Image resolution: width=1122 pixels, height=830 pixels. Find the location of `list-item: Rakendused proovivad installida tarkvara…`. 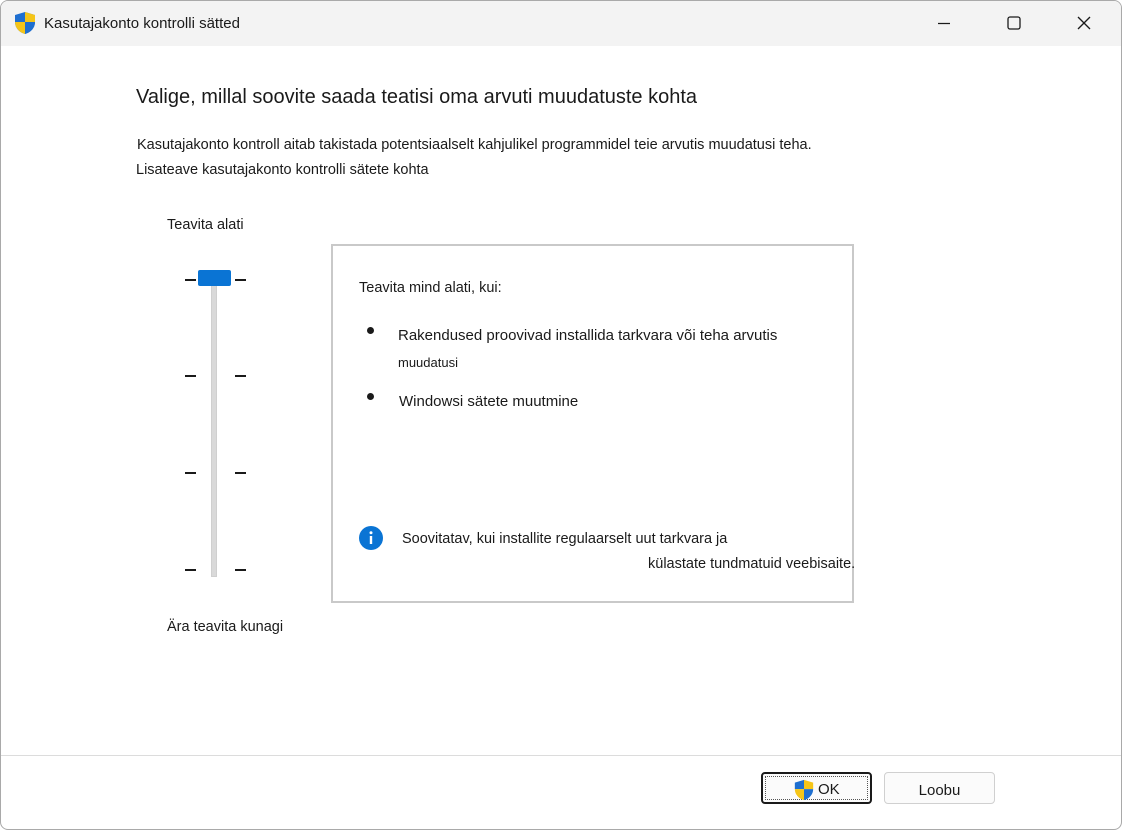

list-item: Rakendused proovivad installida tarkvara… is located at coordinates (588, 335).